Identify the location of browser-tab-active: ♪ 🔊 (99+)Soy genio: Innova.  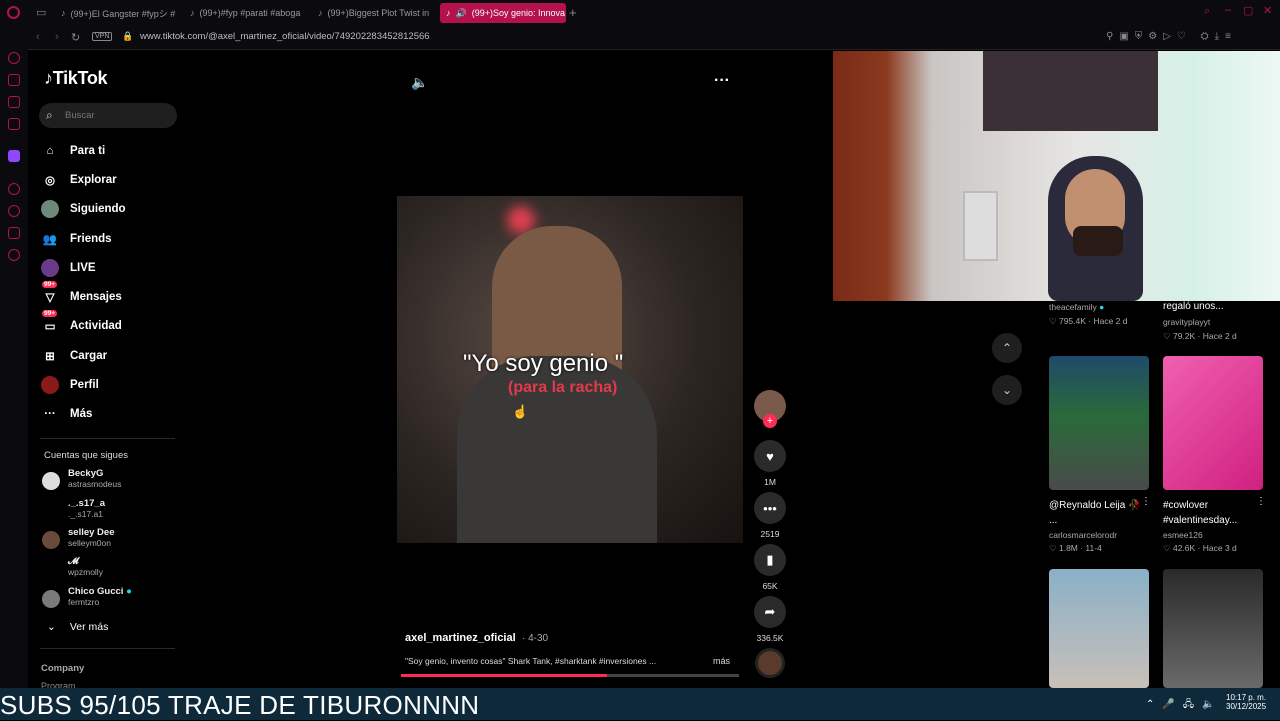
(503, 13).